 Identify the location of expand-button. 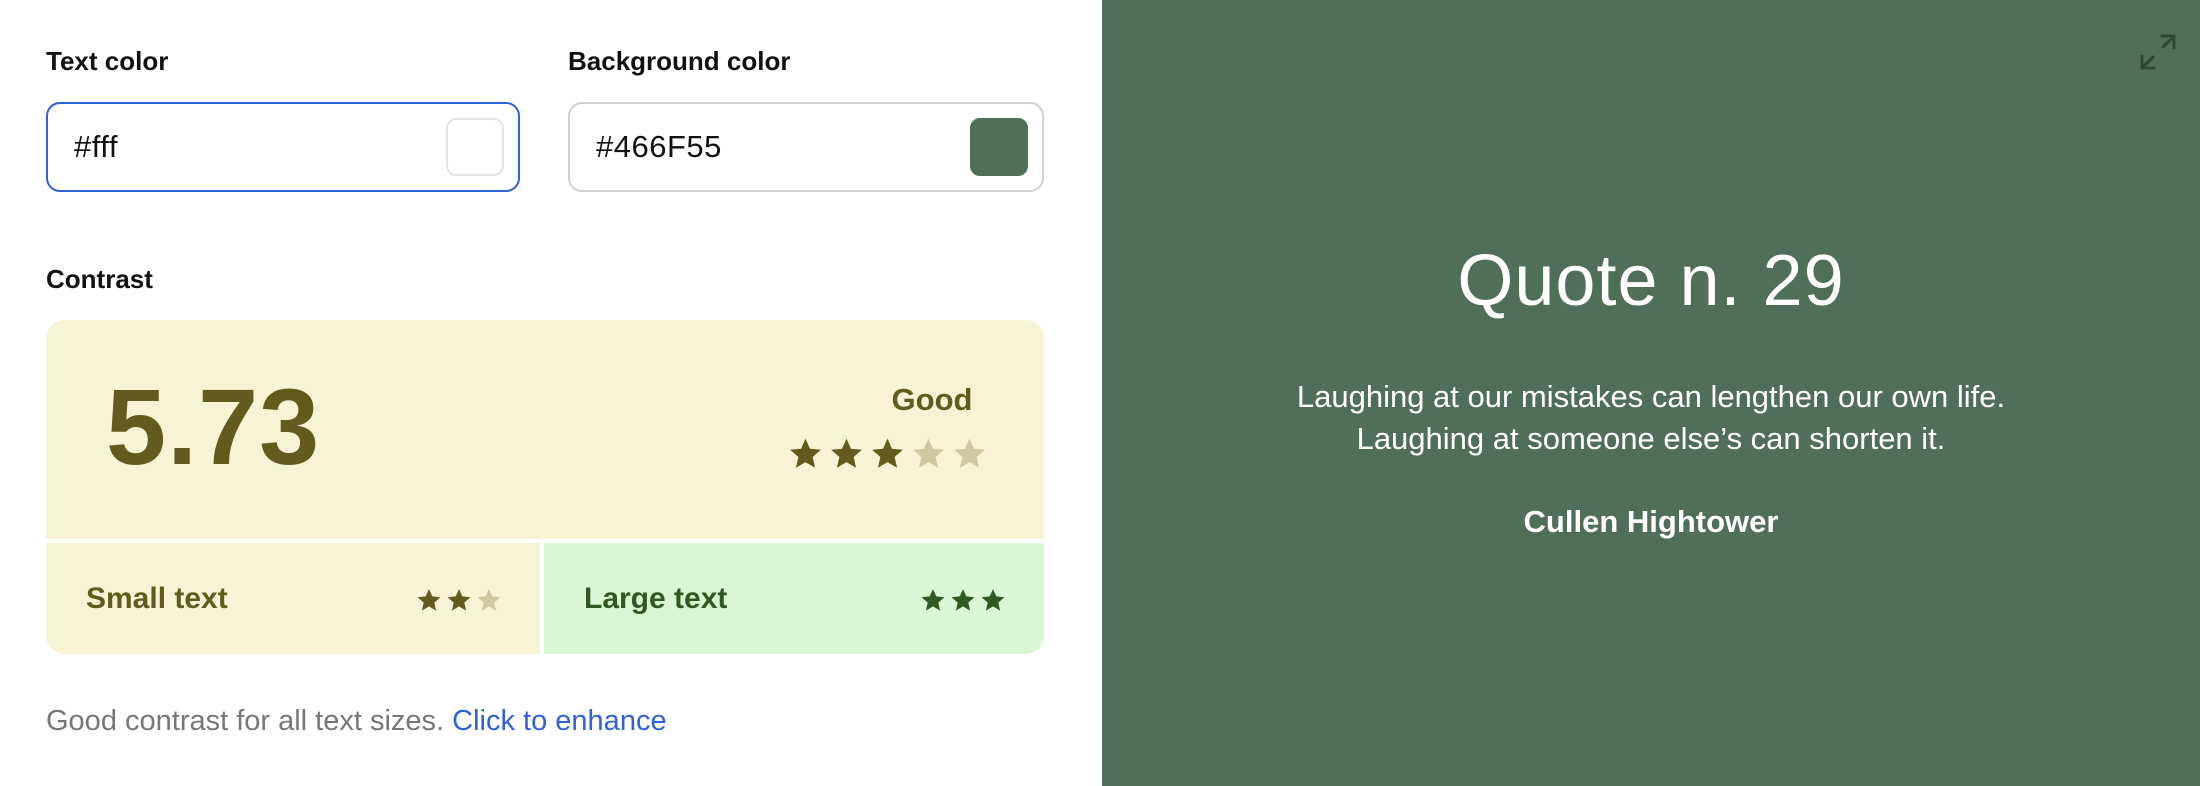
(2158, 52).